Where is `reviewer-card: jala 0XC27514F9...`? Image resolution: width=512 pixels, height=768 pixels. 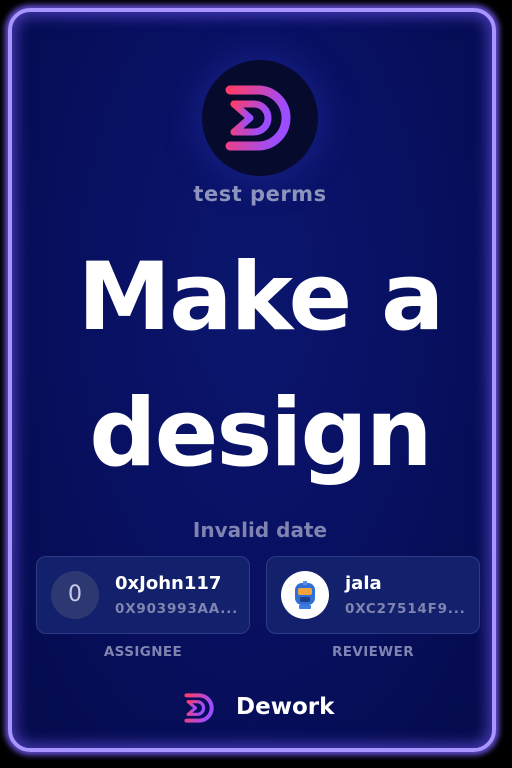
reviewer-card: jala 0XC27514F9... is located at coordinates (373, 595).